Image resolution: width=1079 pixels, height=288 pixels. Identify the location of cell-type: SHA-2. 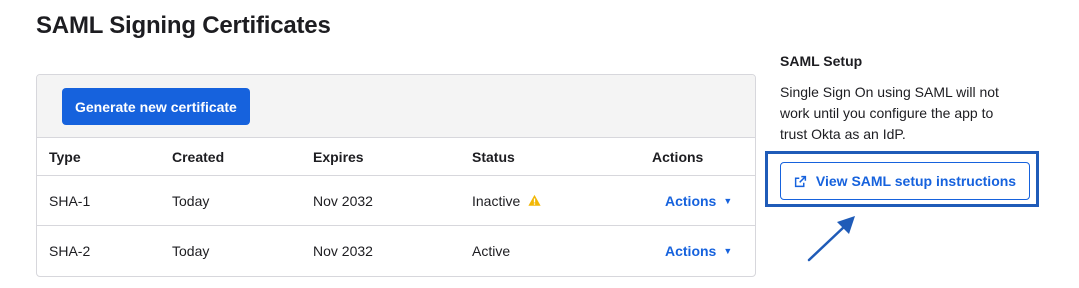
(70, 251).